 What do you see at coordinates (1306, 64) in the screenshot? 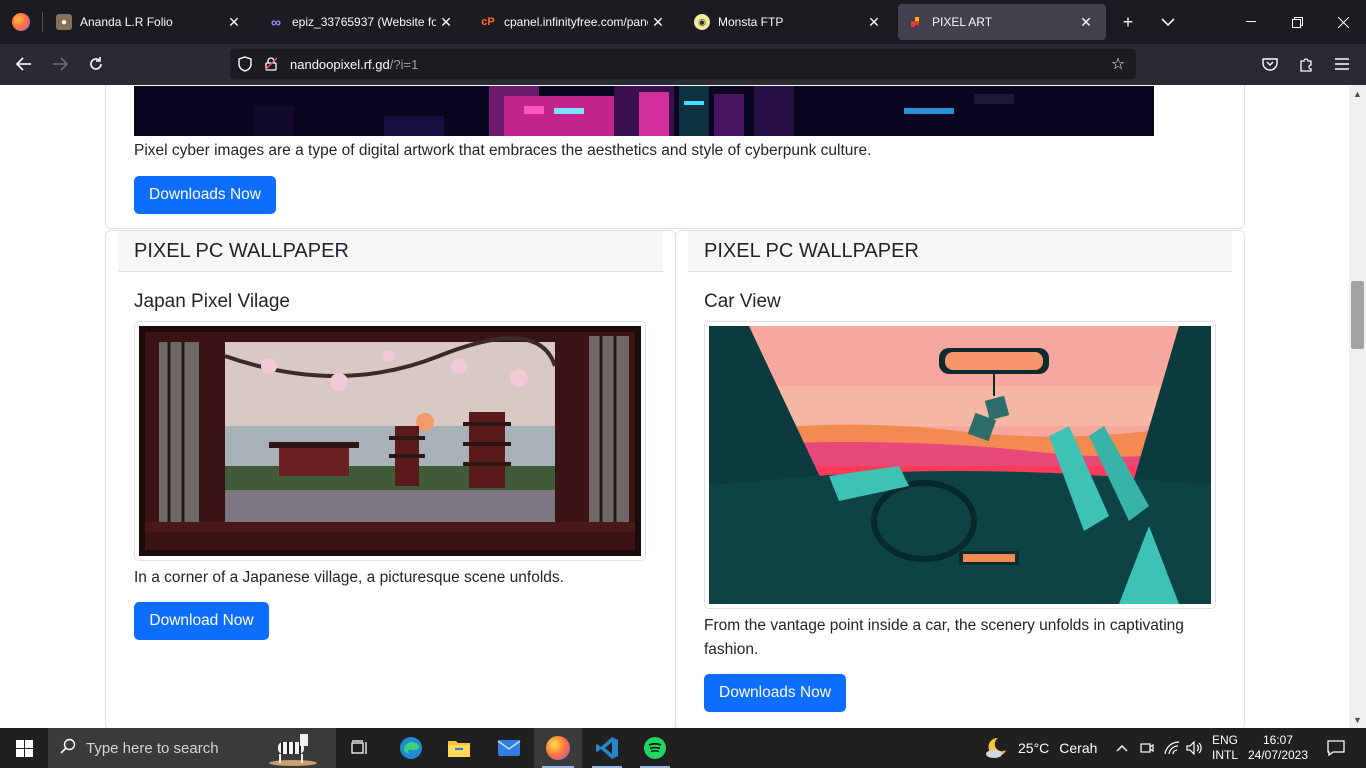
I see `extensions-button` at bounding box center [1306, 64].